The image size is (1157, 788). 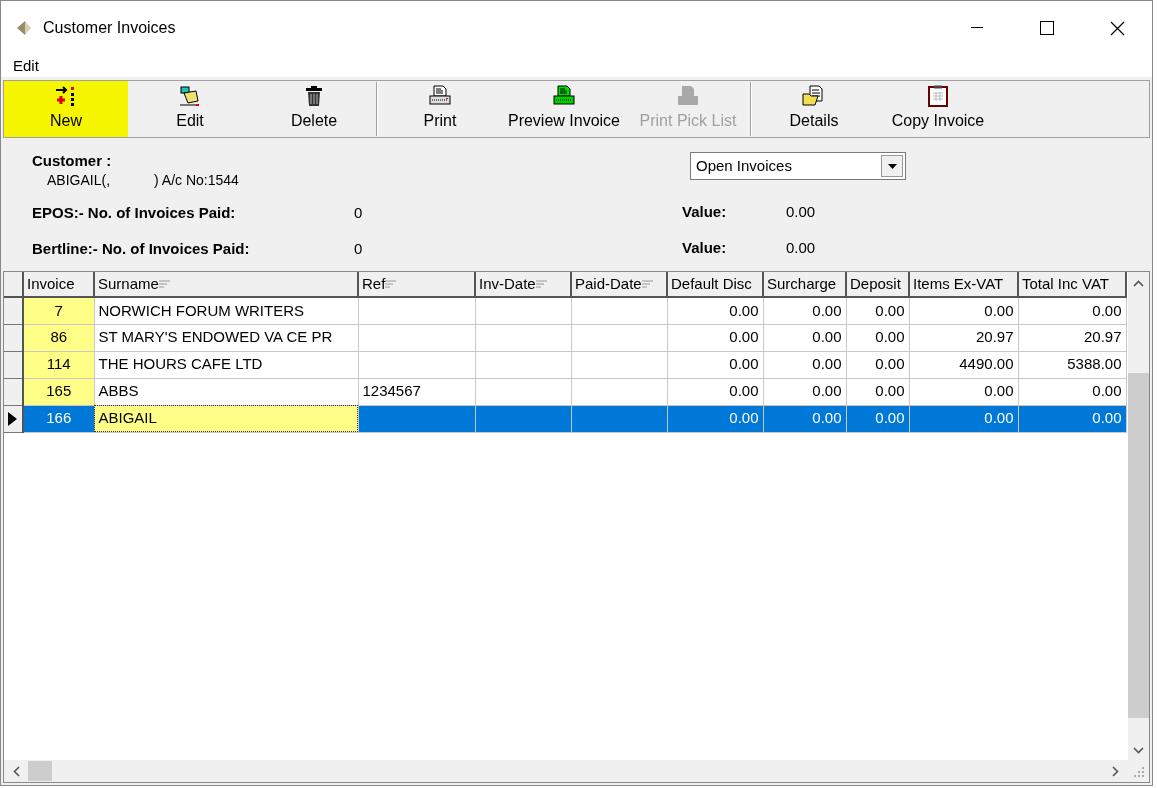 I want to click on trash-can-icon, so click(x=314, y=96).